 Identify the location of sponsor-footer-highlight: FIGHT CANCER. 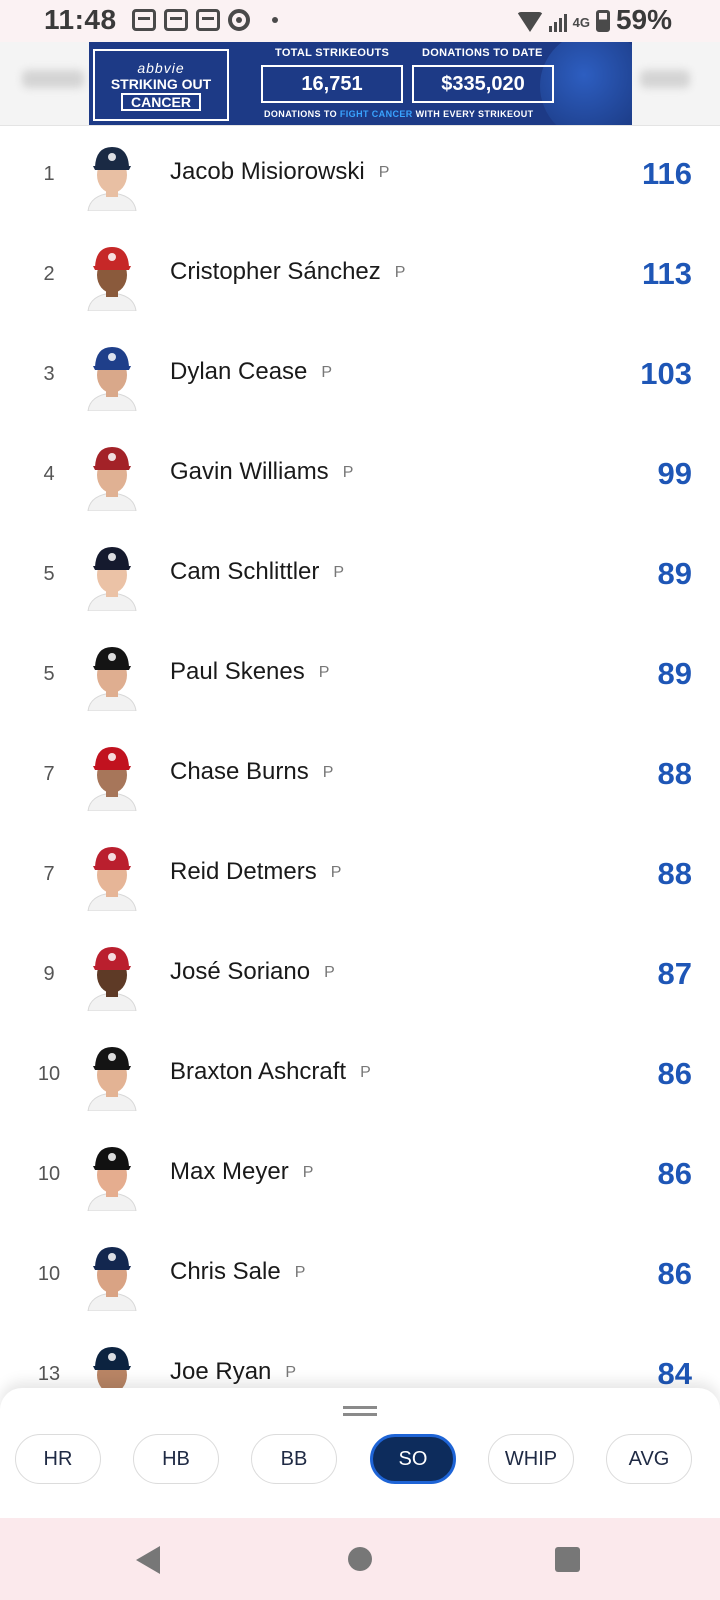
(376, 114).